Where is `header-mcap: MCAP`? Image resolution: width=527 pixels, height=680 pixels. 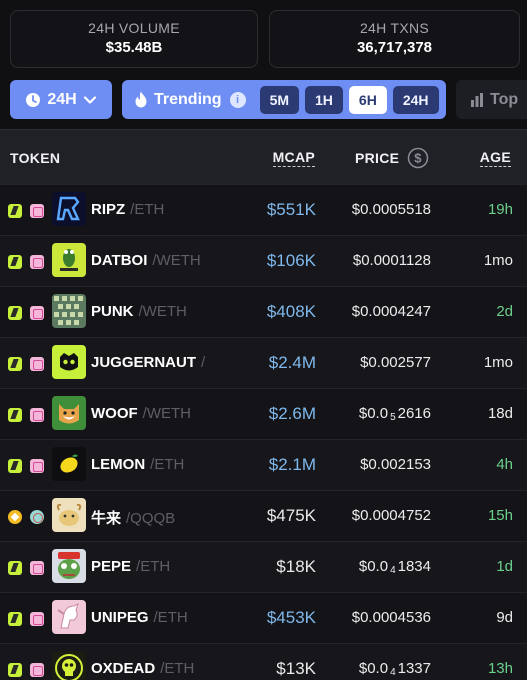 header-mcap: MCAP is located at coordinates (293, 157).